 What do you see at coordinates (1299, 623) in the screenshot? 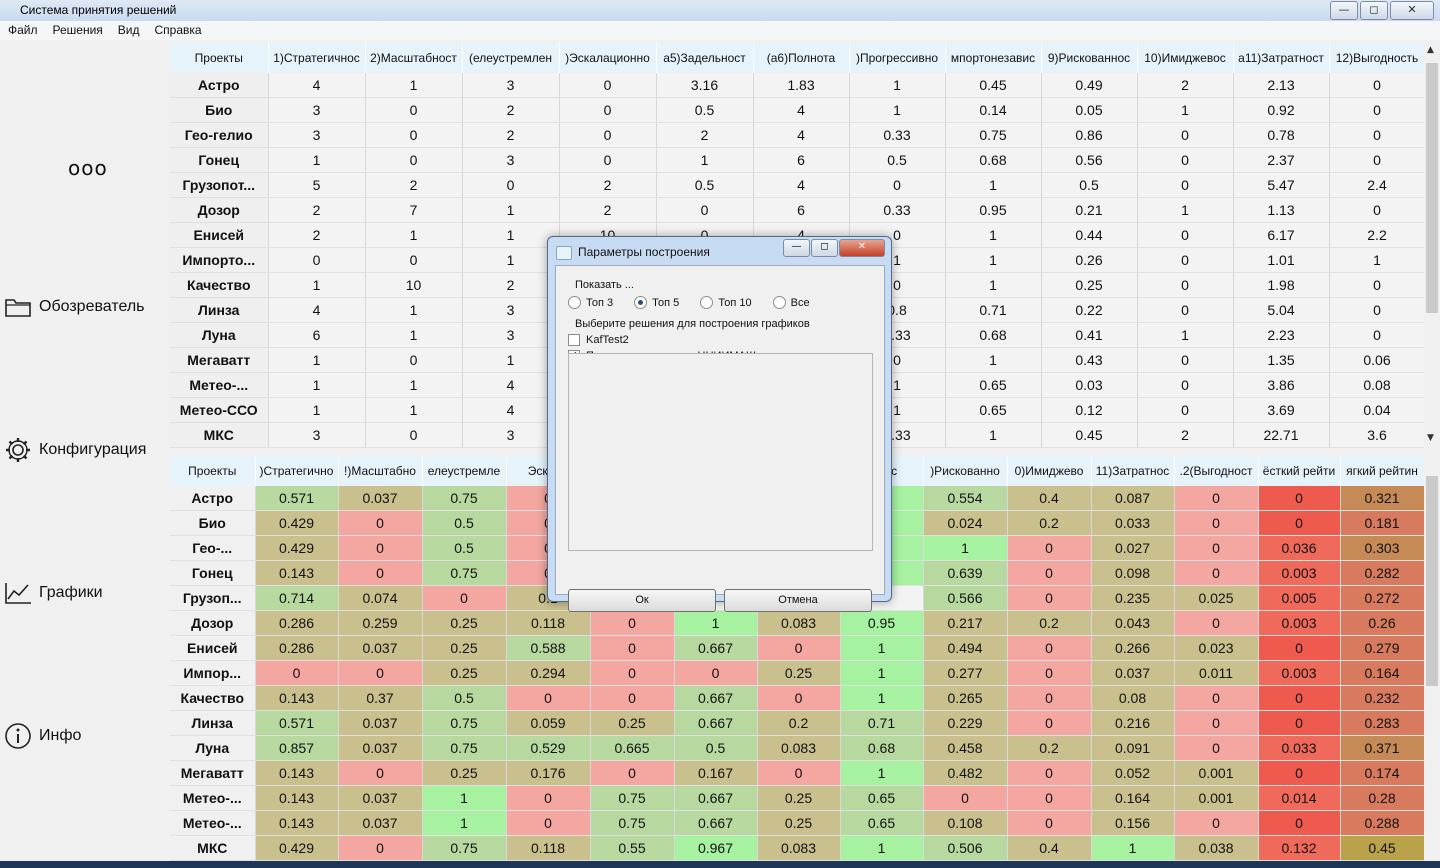
I see `table-cell: 0.003` at bounding box center [1299, 623].